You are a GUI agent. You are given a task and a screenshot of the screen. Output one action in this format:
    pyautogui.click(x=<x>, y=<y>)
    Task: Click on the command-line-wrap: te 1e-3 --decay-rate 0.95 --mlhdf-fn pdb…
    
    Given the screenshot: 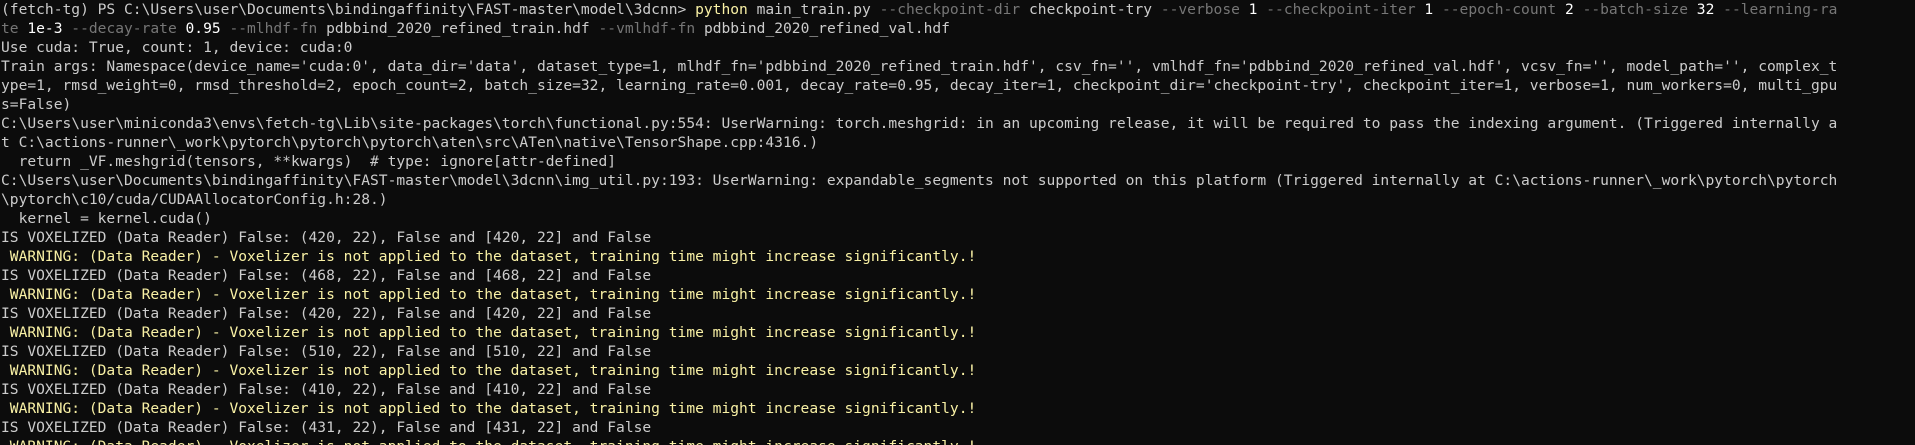 What is the action you would take?
    pyautogui.click(x=958, y=28)
    